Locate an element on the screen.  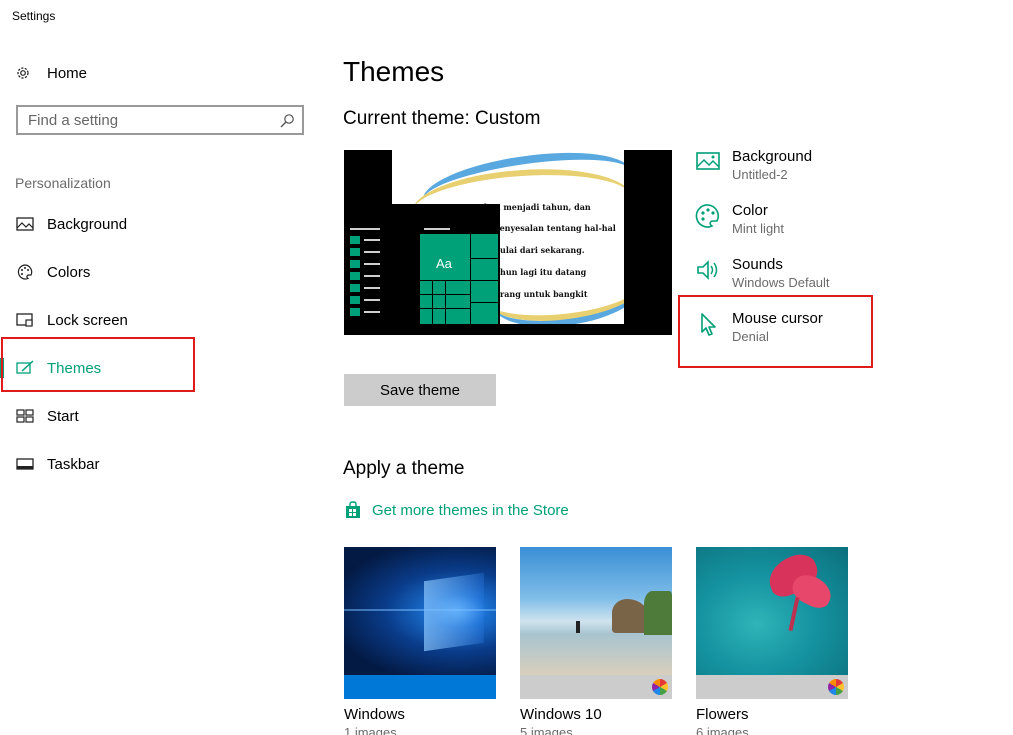
search-input is located at coordinates (143, 120).